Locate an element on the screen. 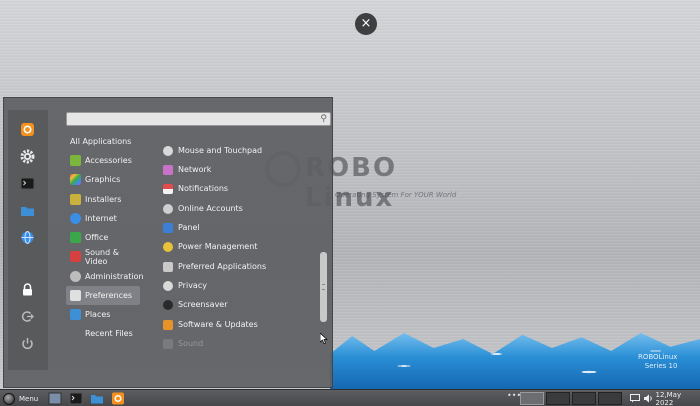  lock-icon is located at coordinates (27, 288).